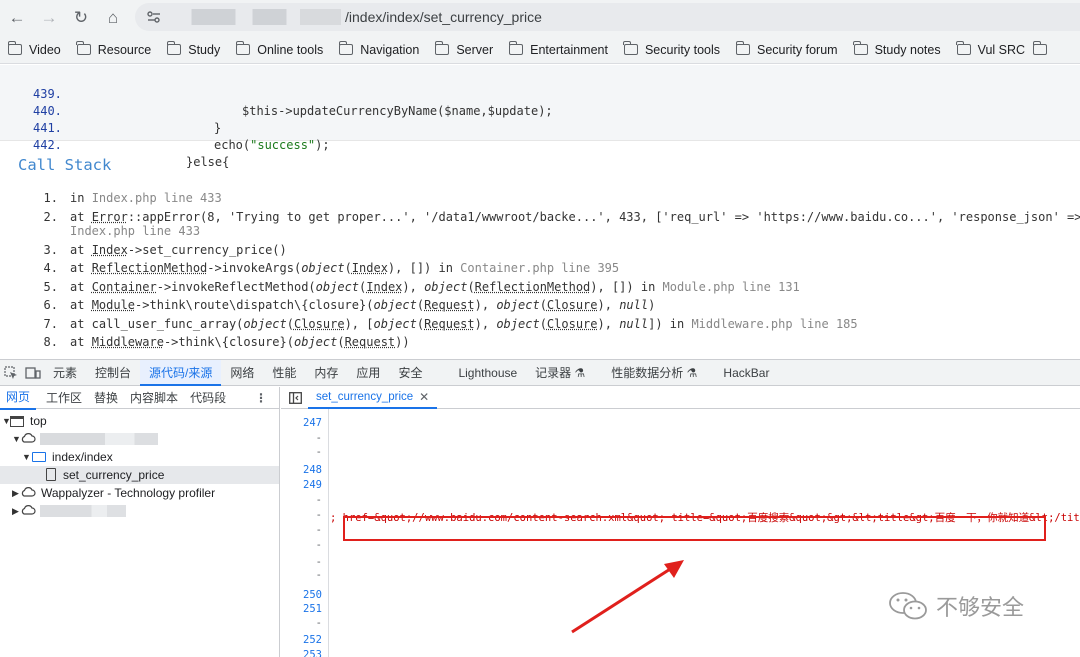  I want to click on tree-node-other: ▶, so click(139, 511).